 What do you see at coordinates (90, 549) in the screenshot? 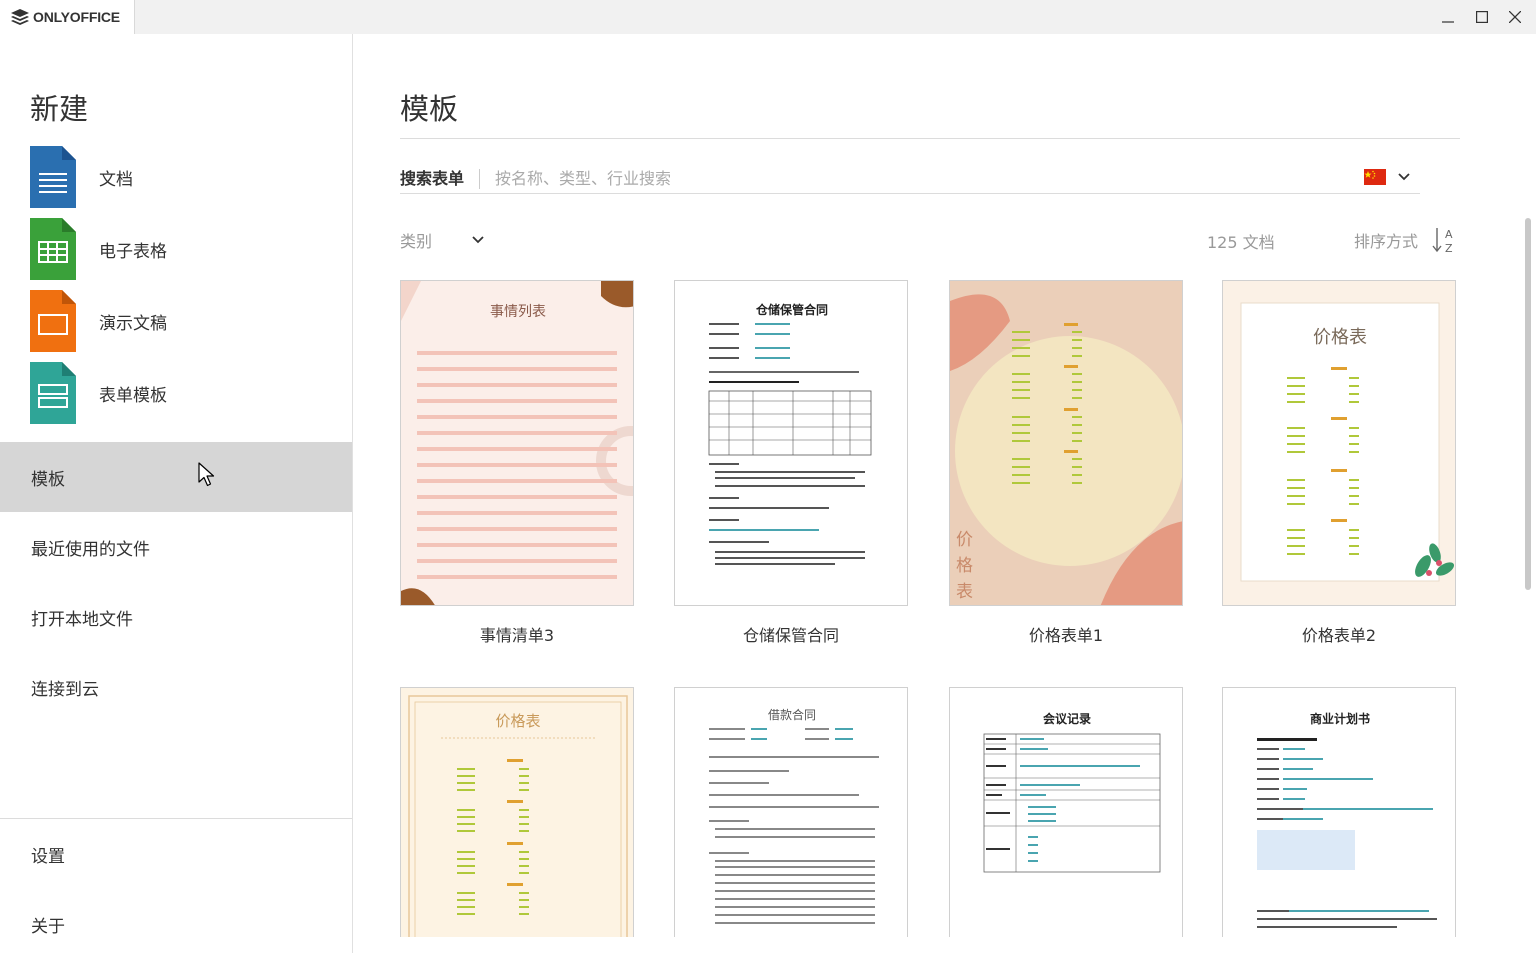
I see `nav-recent-files-label: 最近使用的文件` at bounding box center [90, 549].